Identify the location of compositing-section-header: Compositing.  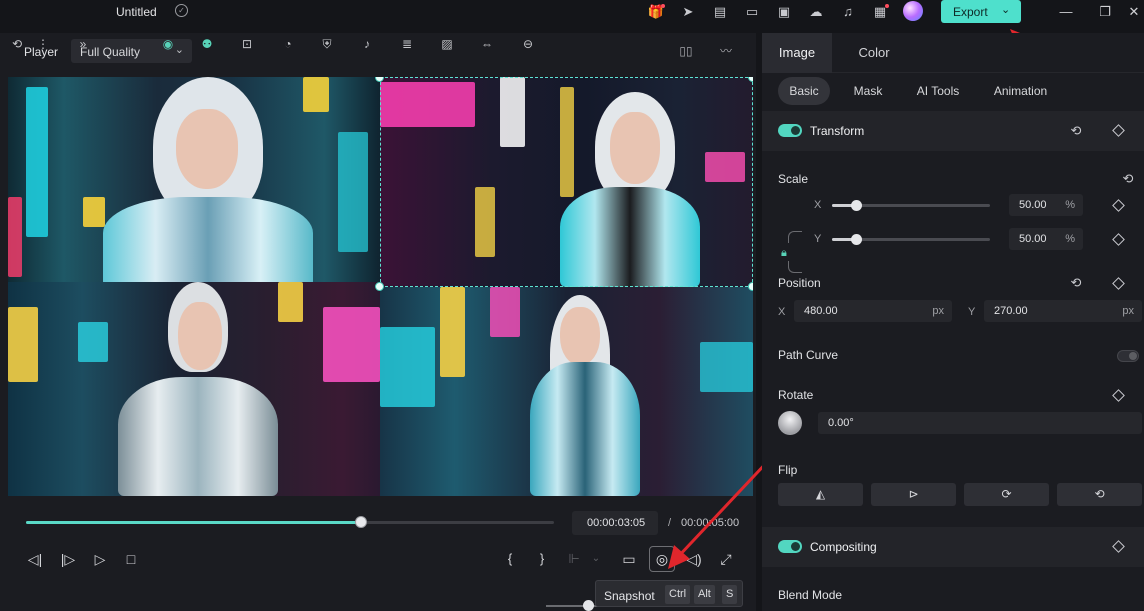
(953, 547).